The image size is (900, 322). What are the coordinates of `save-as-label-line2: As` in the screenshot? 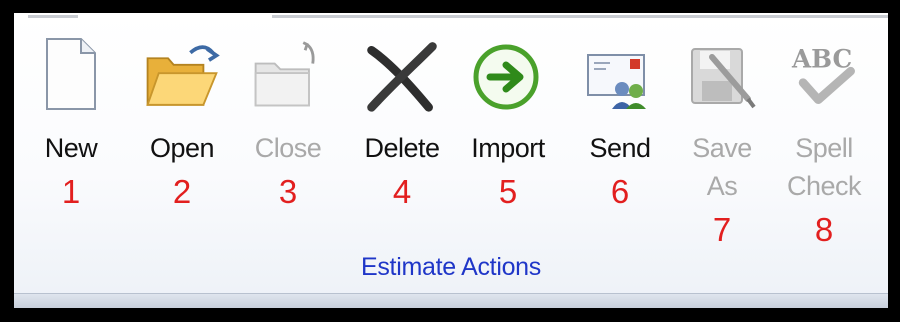 It's located at (722, 186).